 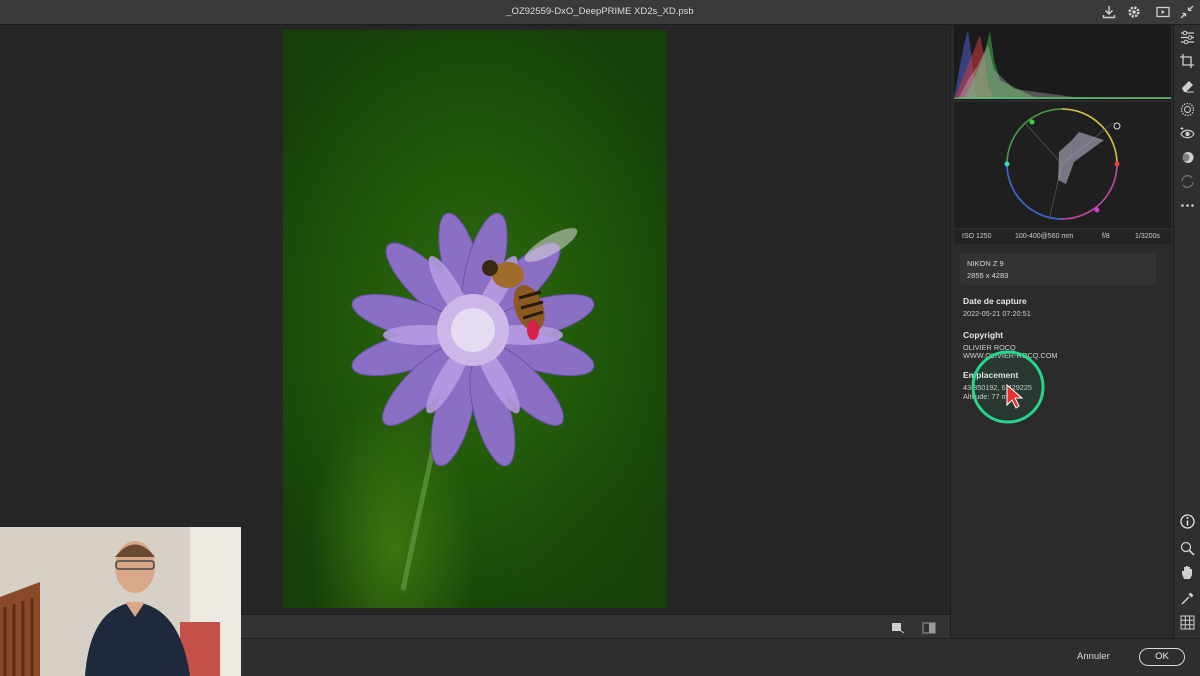 I want to click on hand-icon, so click(x=1187, y=572).